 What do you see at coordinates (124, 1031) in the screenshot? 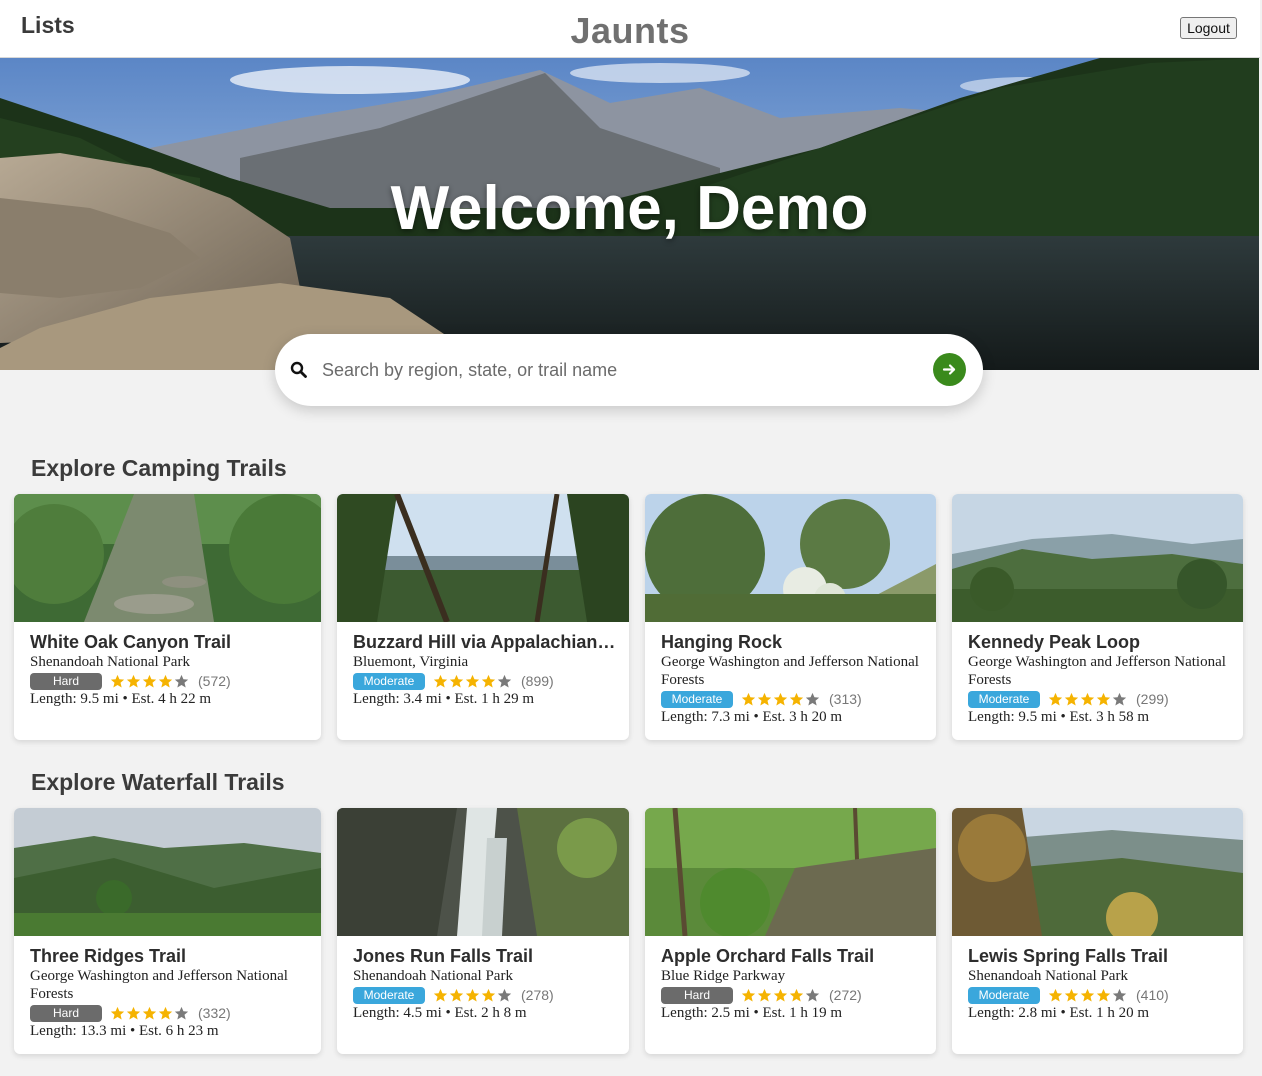
I see `trail-length: Length: 13.3 mi • Est. 6 h 23 m` at bounding box center [124, 1031].